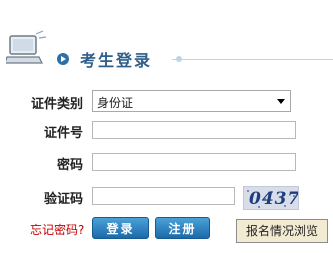 The width and height of the screenshot is (333, 253). What do you see at coordinates (194, 130) in the screenshot?
I see `id-number-input` at bounding box center [194, 130].